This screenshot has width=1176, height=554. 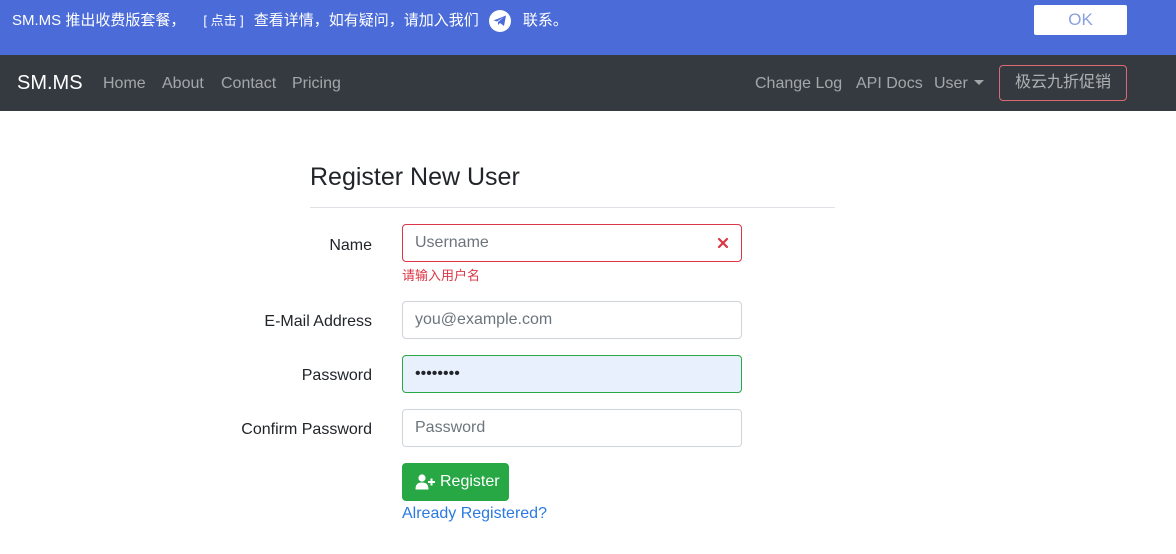 What do you see at coordinates (336, 375) in the screenshot?
I see `password-label: Password` at bounding box center [336, 375].